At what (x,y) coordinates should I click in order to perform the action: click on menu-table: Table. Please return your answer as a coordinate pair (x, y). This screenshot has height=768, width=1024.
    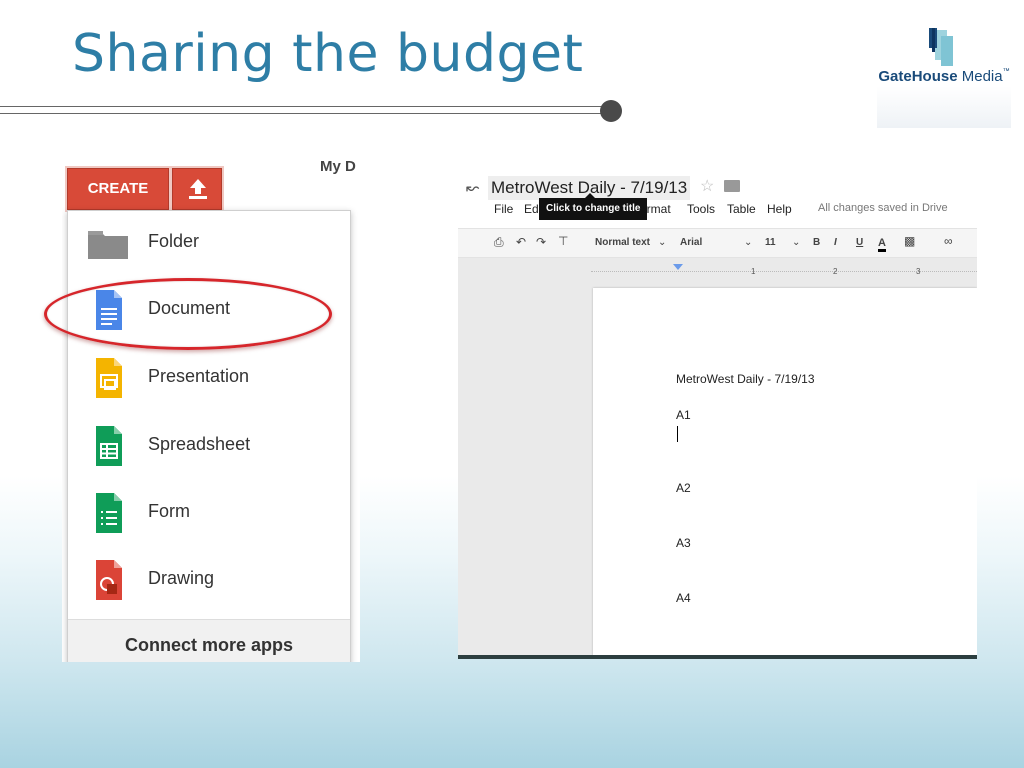
    Looking at the image, I should click on (741, 209).